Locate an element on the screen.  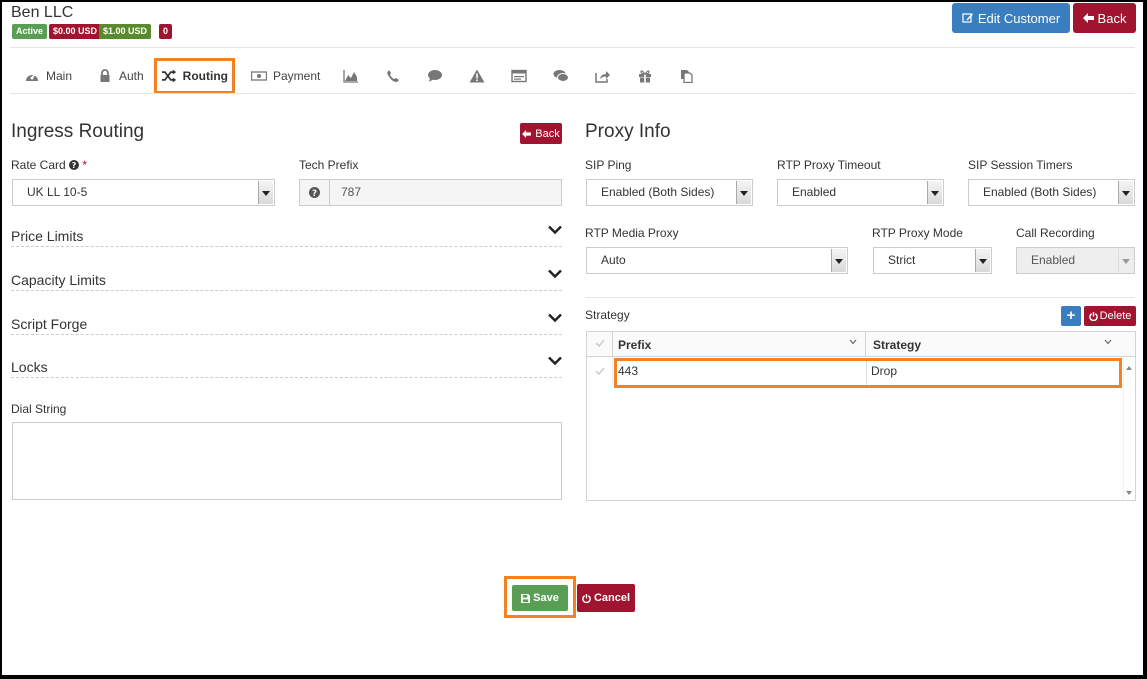
edit-customer-button: Edit Customer is located at coordinates (1011, 18).